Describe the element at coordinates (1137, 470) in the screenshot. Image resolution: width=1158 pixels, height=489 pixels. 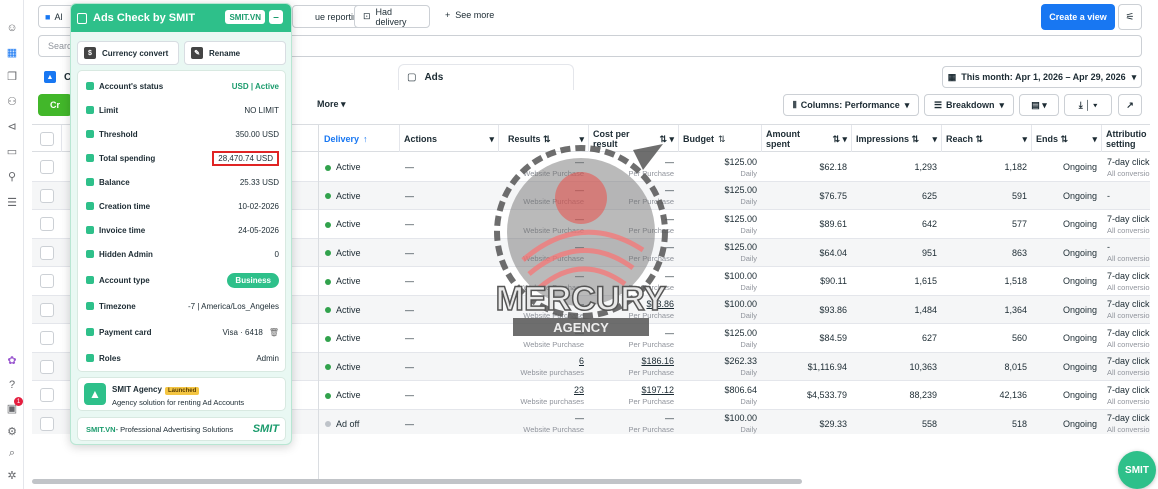
I see `smit-floating-button: SMIT` at that location.